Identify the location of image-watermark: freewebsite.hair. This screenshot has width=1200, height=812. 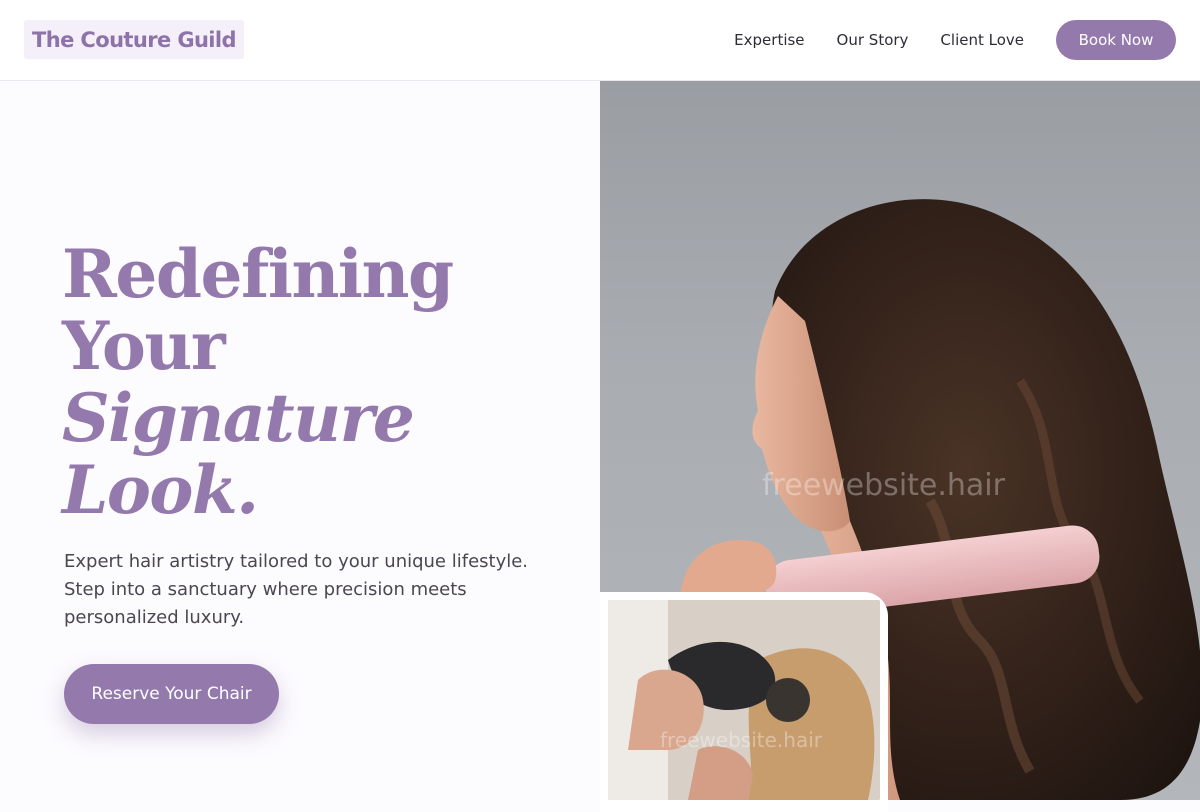
(883, 485).